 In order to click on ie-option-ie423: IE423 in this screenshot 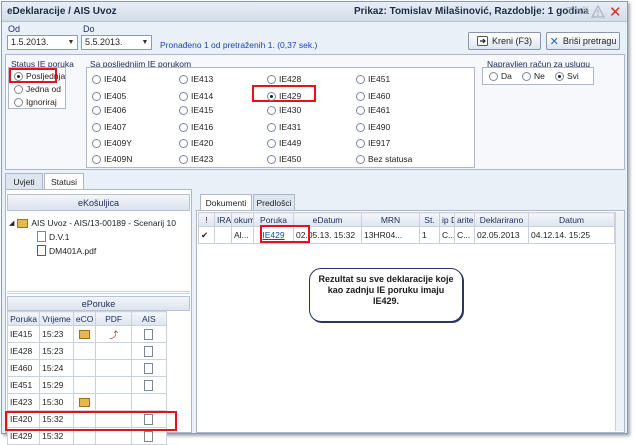, I will do `click(196, 159)`.